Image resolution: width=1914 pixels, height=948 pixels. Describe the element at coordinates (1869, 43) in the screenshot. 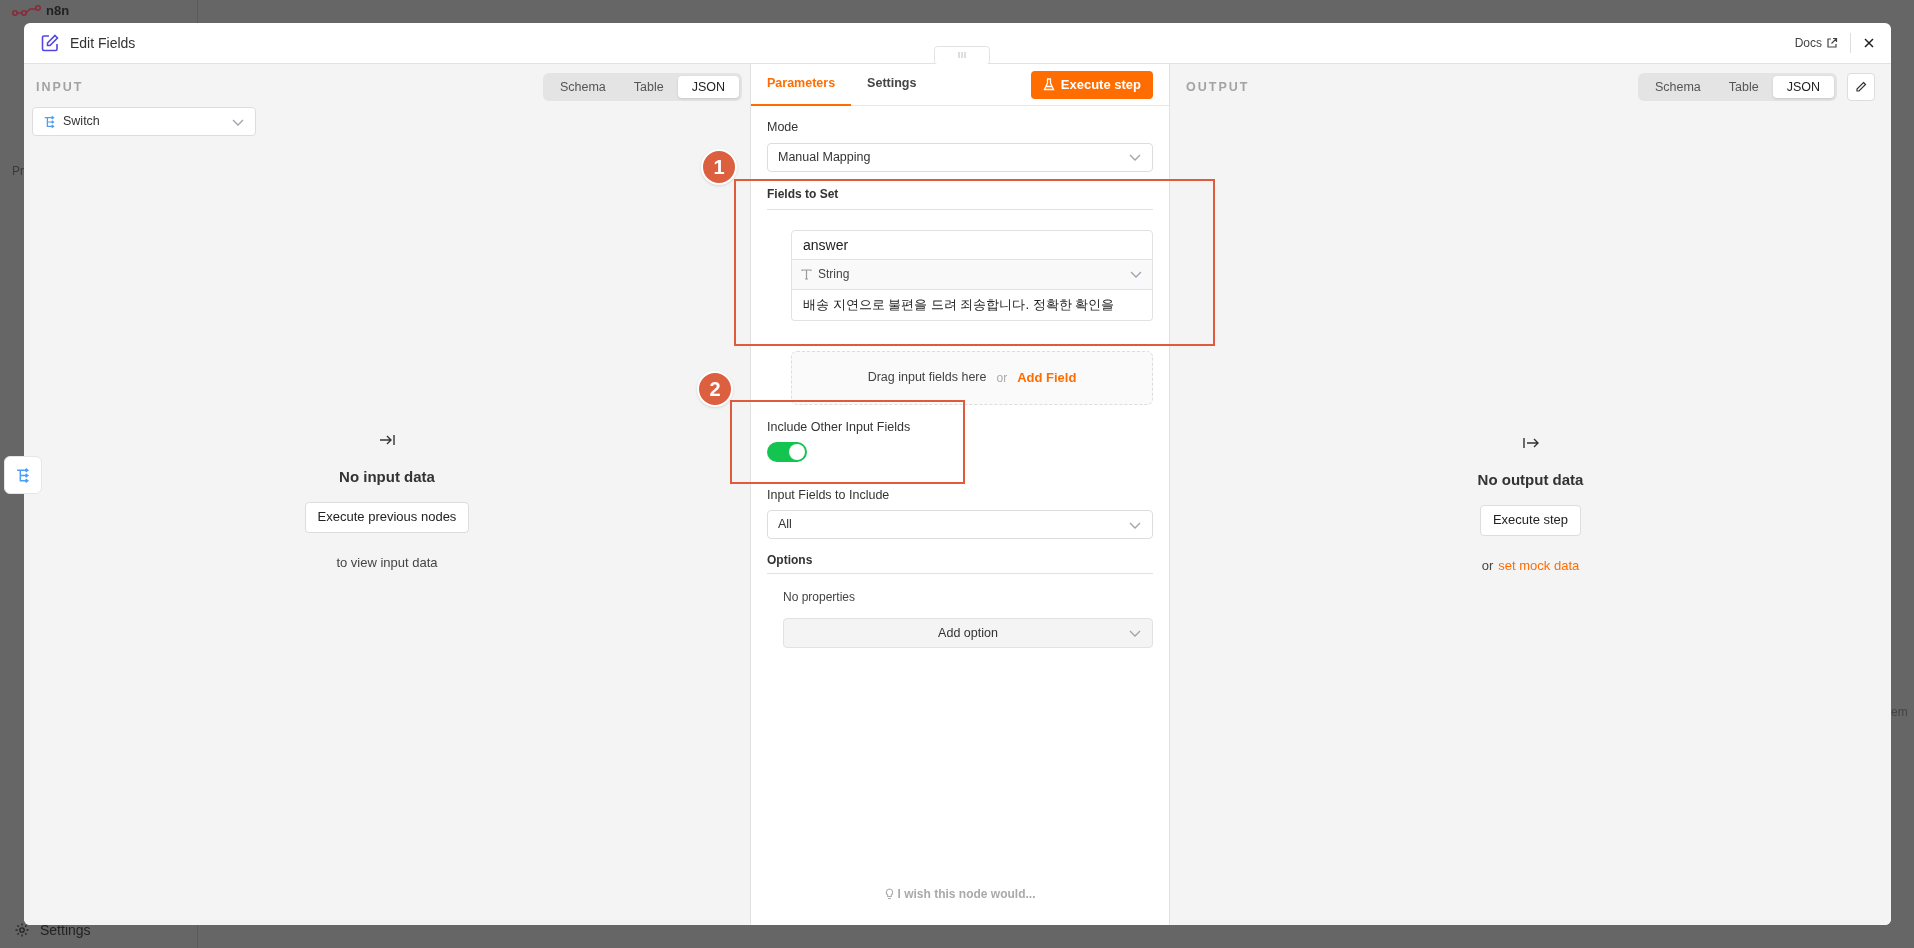

I see `close-icon` at that location.